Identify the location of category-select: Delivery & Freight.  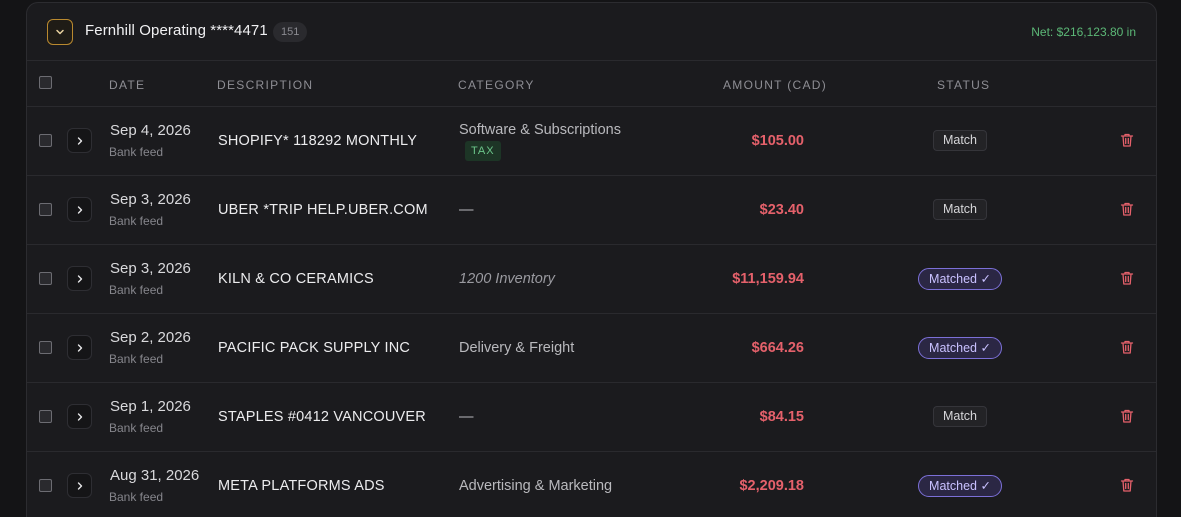
(516, 348).